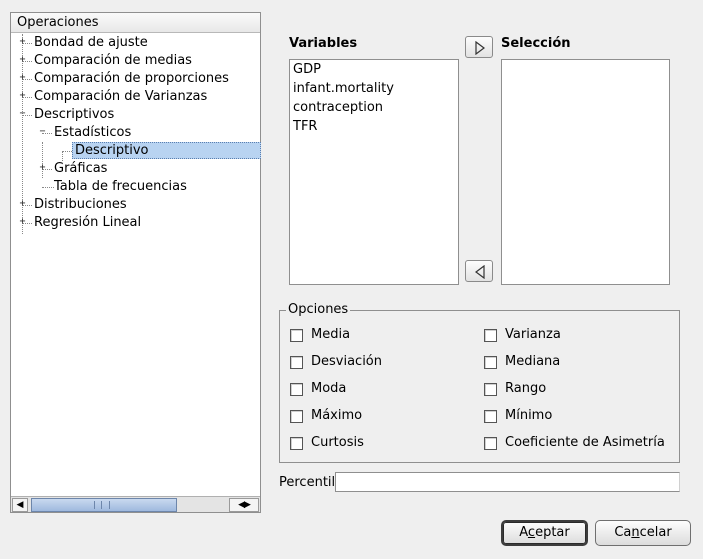  I want to click on list-item: GDP, so click(374, 69).